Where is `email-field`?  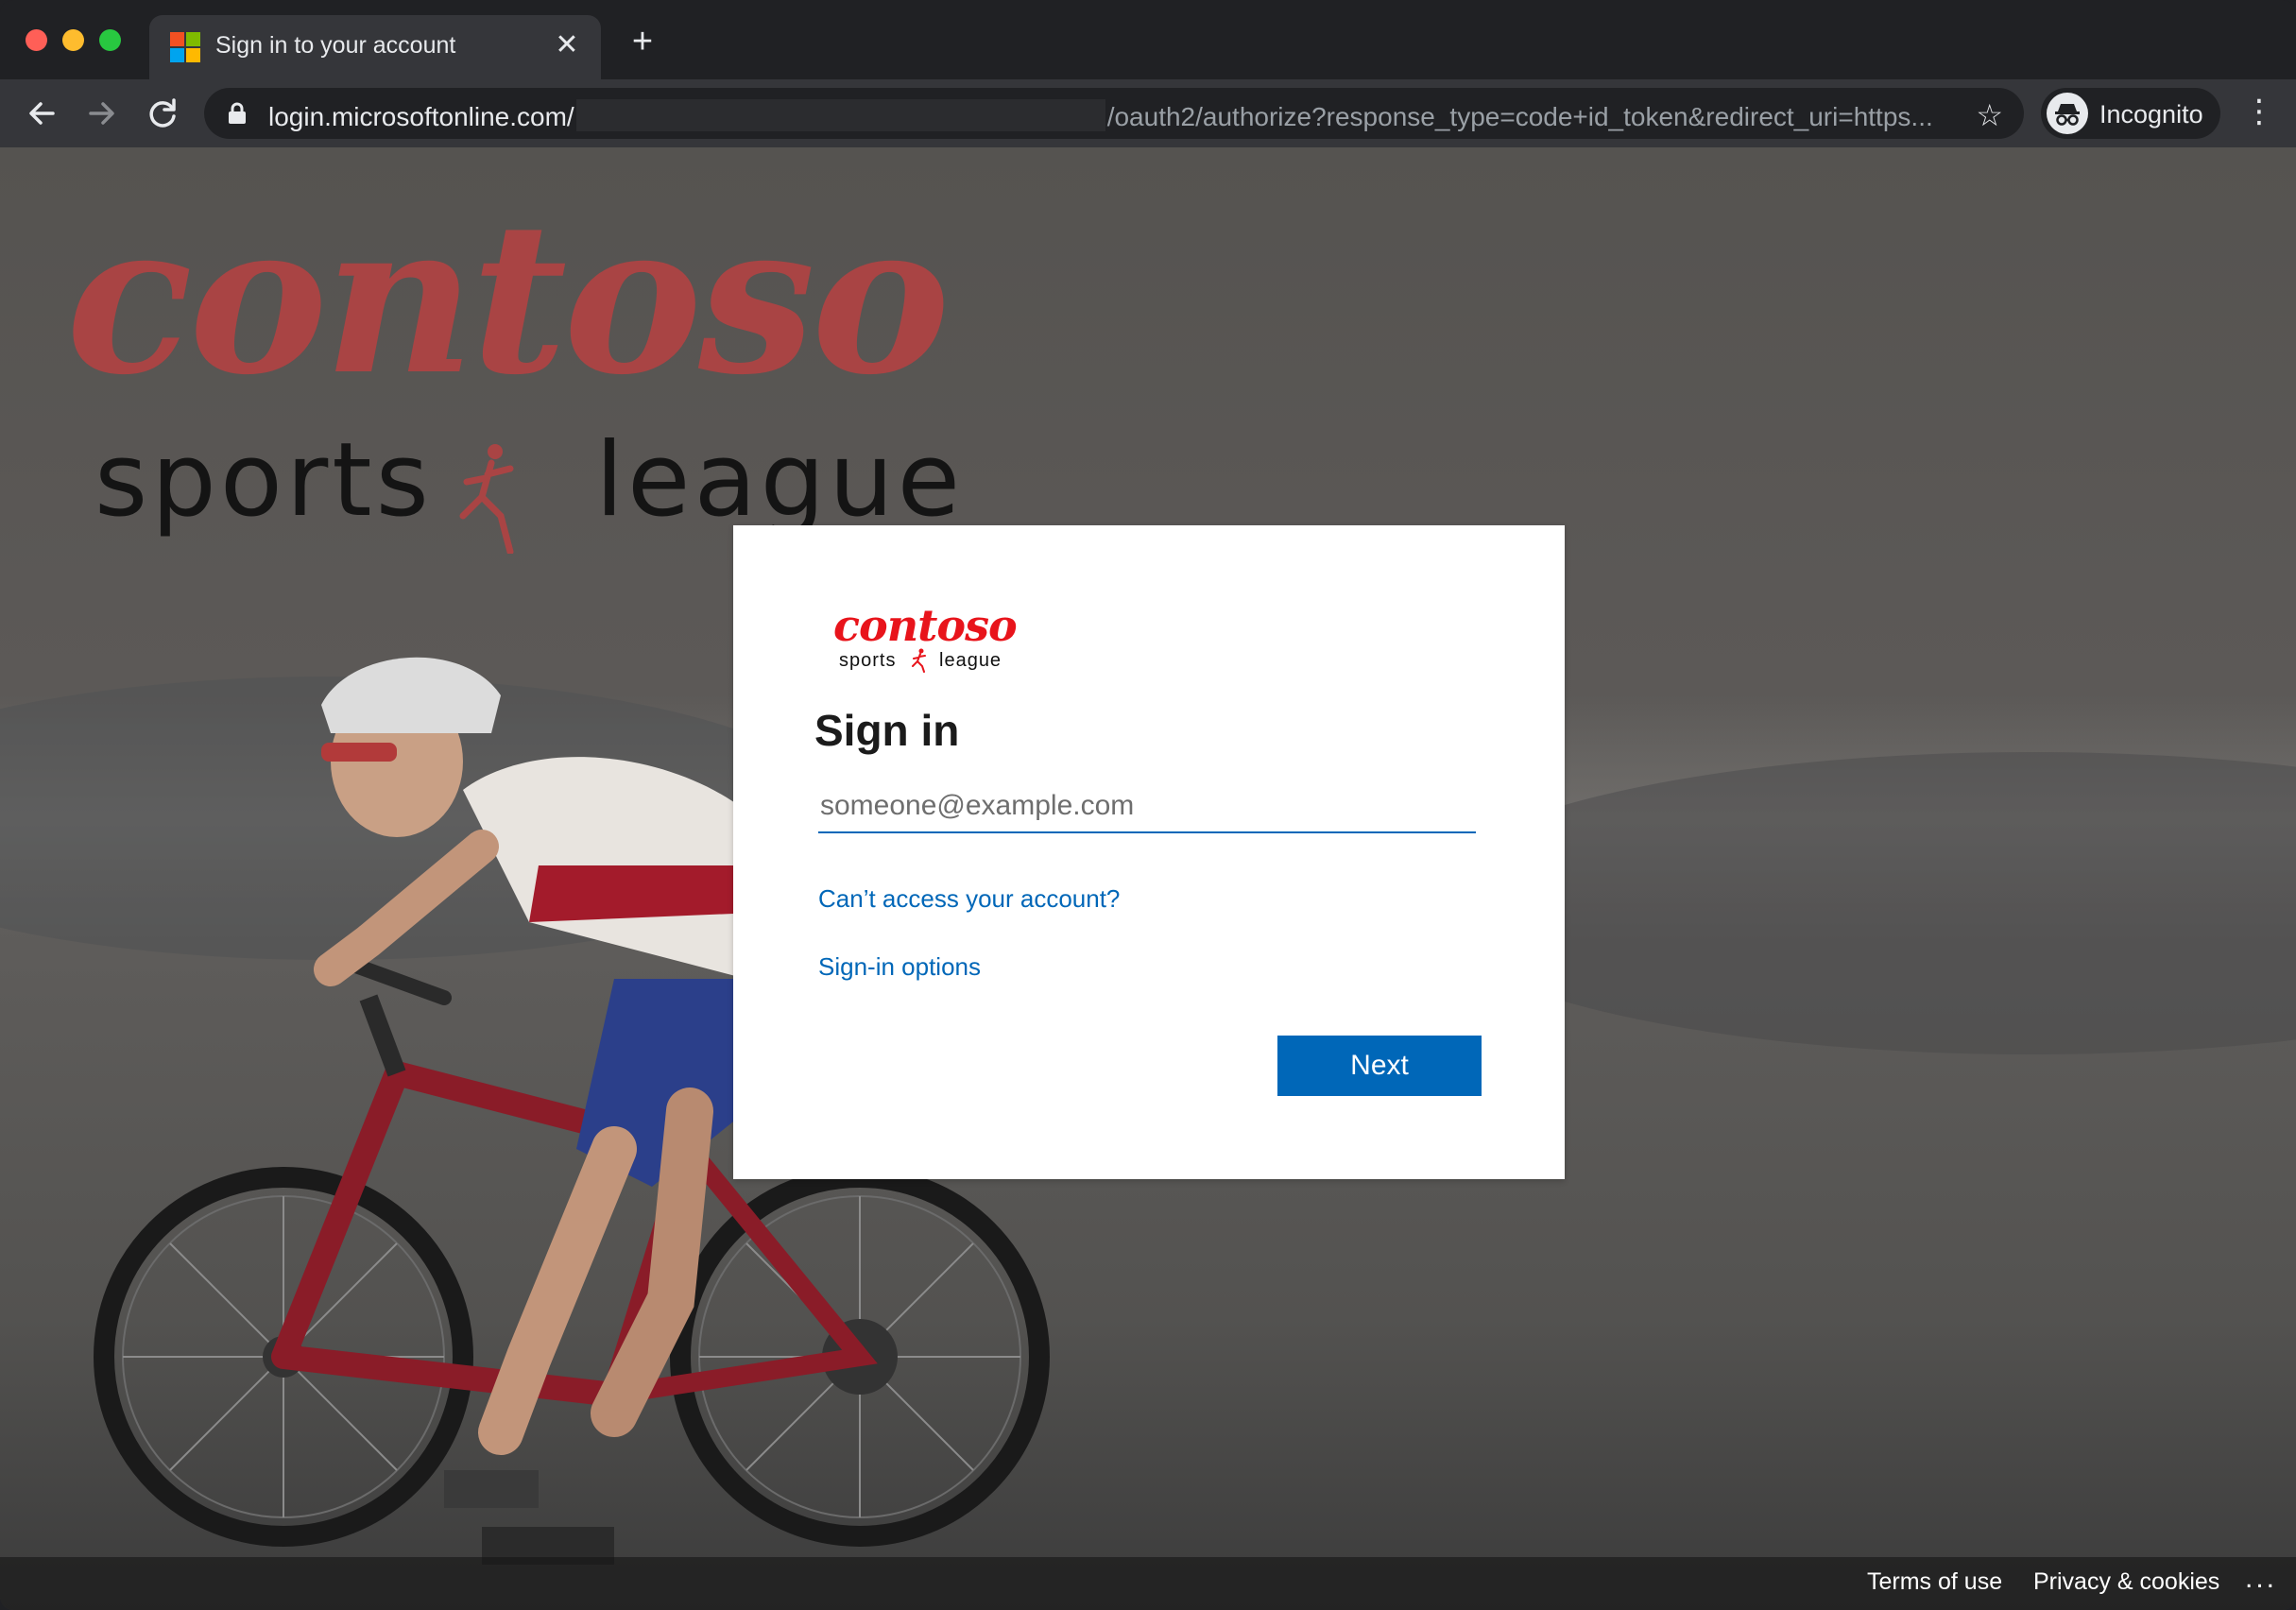
email-field is located at coordinates (1147, 806).